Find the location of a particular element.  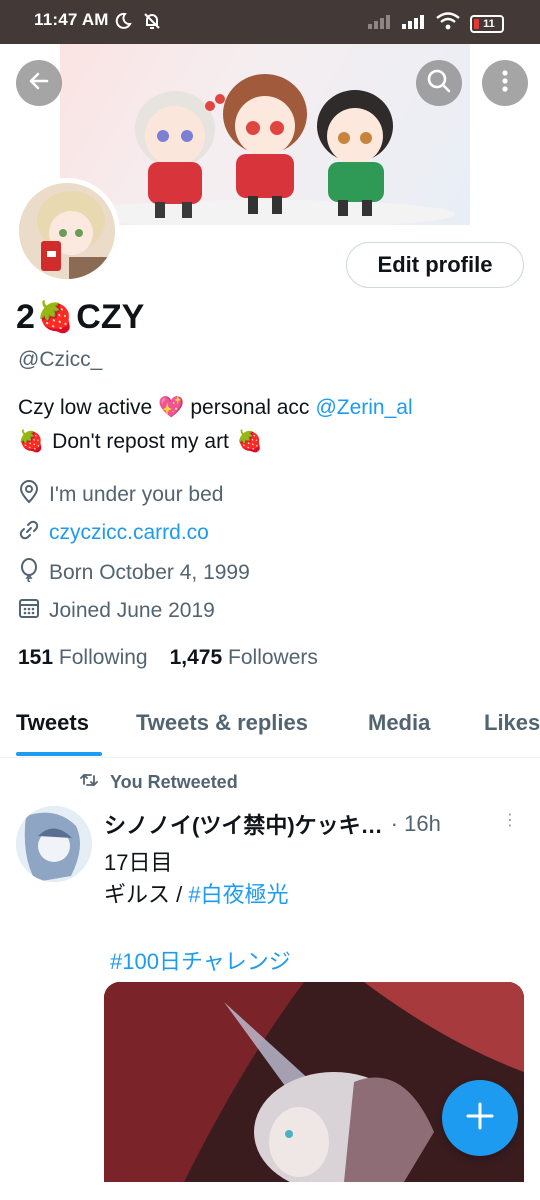

search-button is located at coordinates (439, 83).